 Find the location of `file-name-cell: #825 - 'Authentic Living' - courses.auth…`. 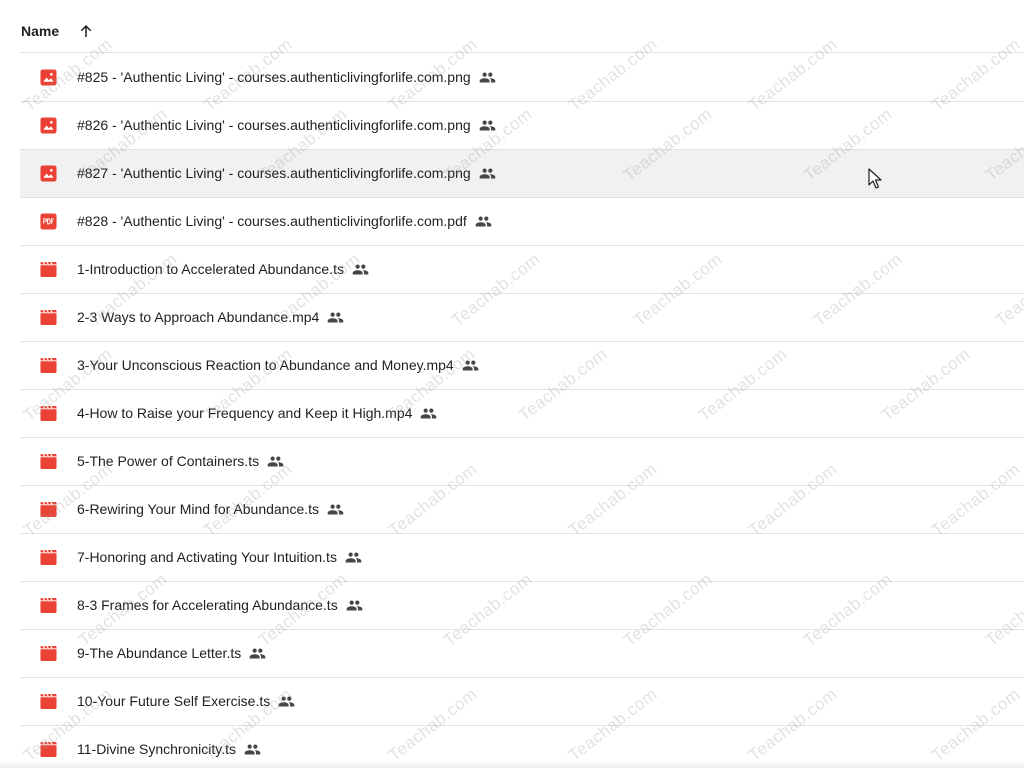

file-name-cell: #825 - 'Authentic Living' - courses.auth… is located at coordinates (286, 77).